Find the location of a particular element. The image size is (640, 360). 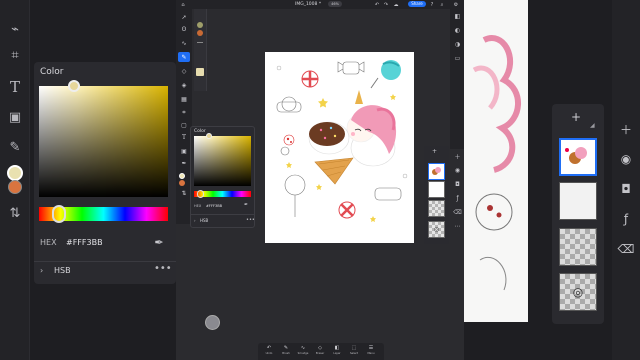

redo-icon: ↷ is located at coordinates (386, 4).